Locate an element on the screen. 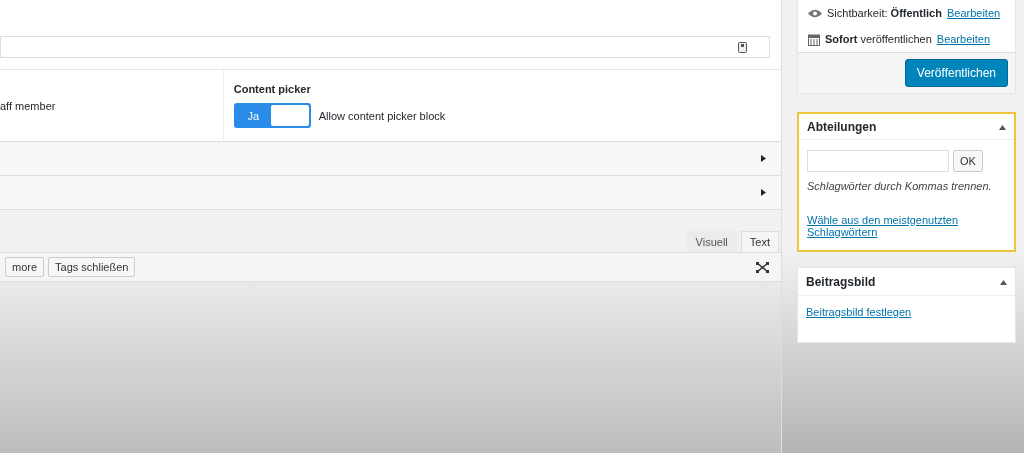  editor-tab: Visuell is located at coordinates (711, 241).